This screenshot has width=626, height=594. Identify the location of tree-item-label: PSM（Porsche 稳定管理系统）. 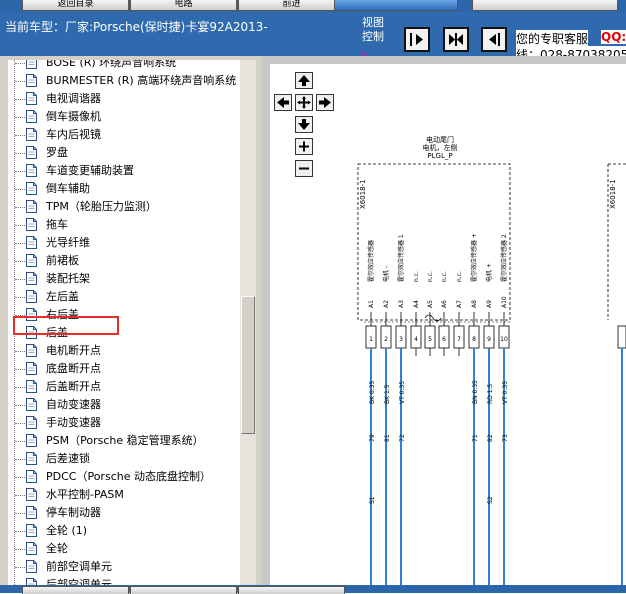
(125, 440).